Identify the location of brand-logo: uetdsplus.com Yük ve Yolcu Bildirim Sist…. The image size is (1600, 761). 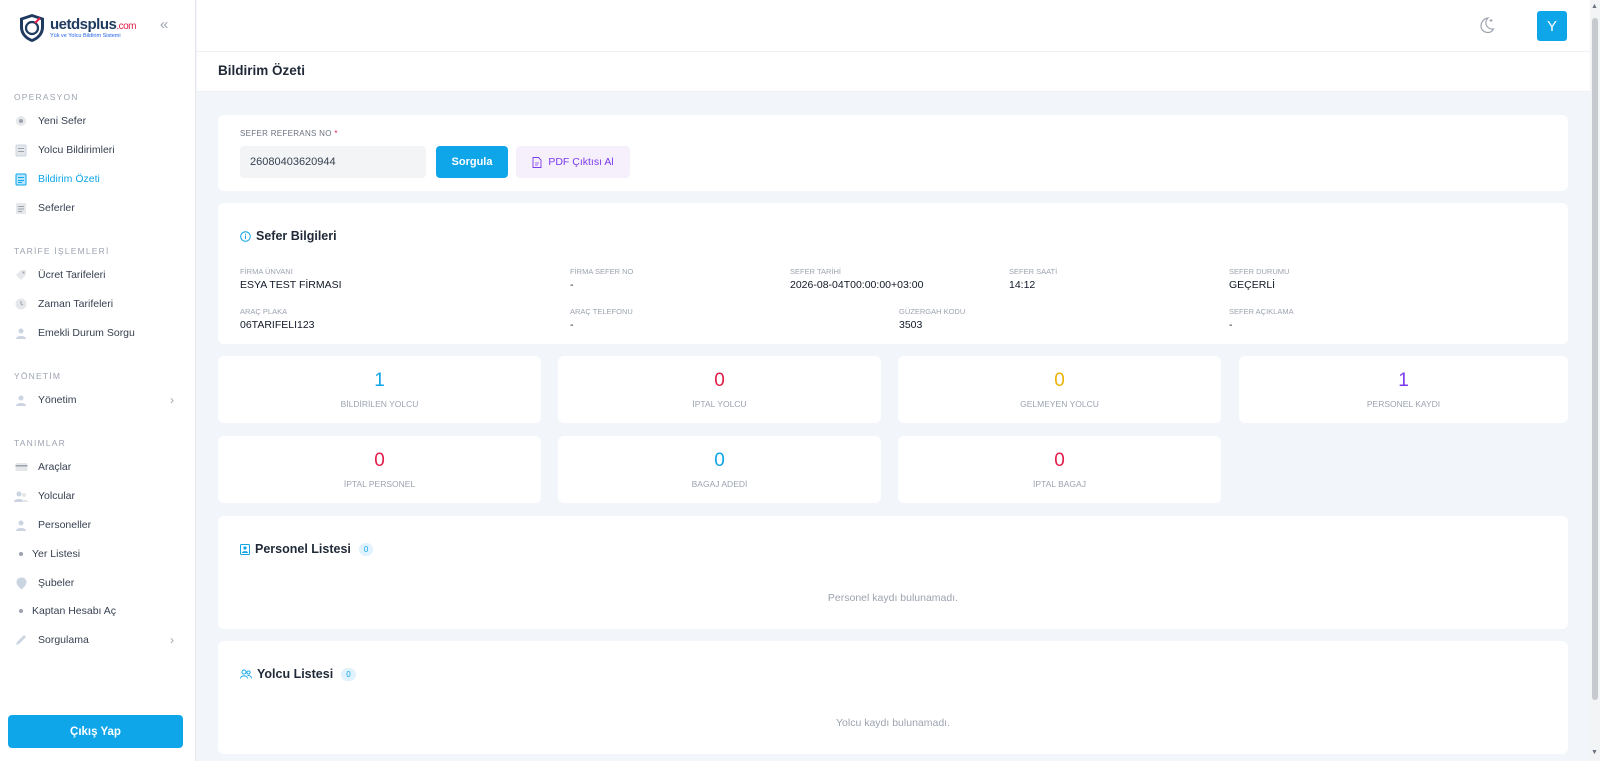
(76, 28).